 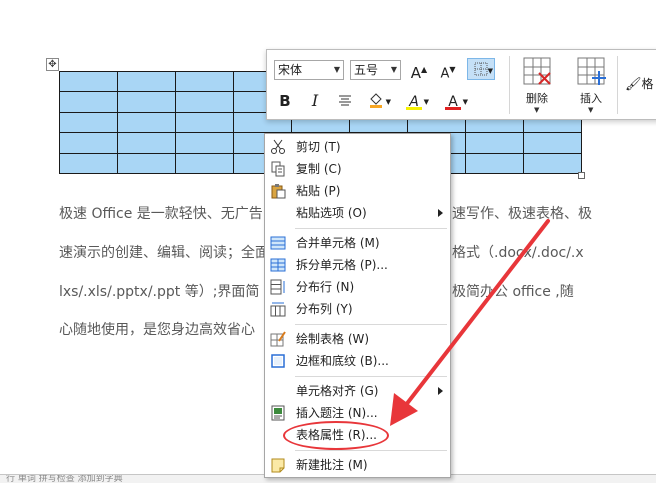 I want to click on highlight-ellipse, so click(x=336, y=435).